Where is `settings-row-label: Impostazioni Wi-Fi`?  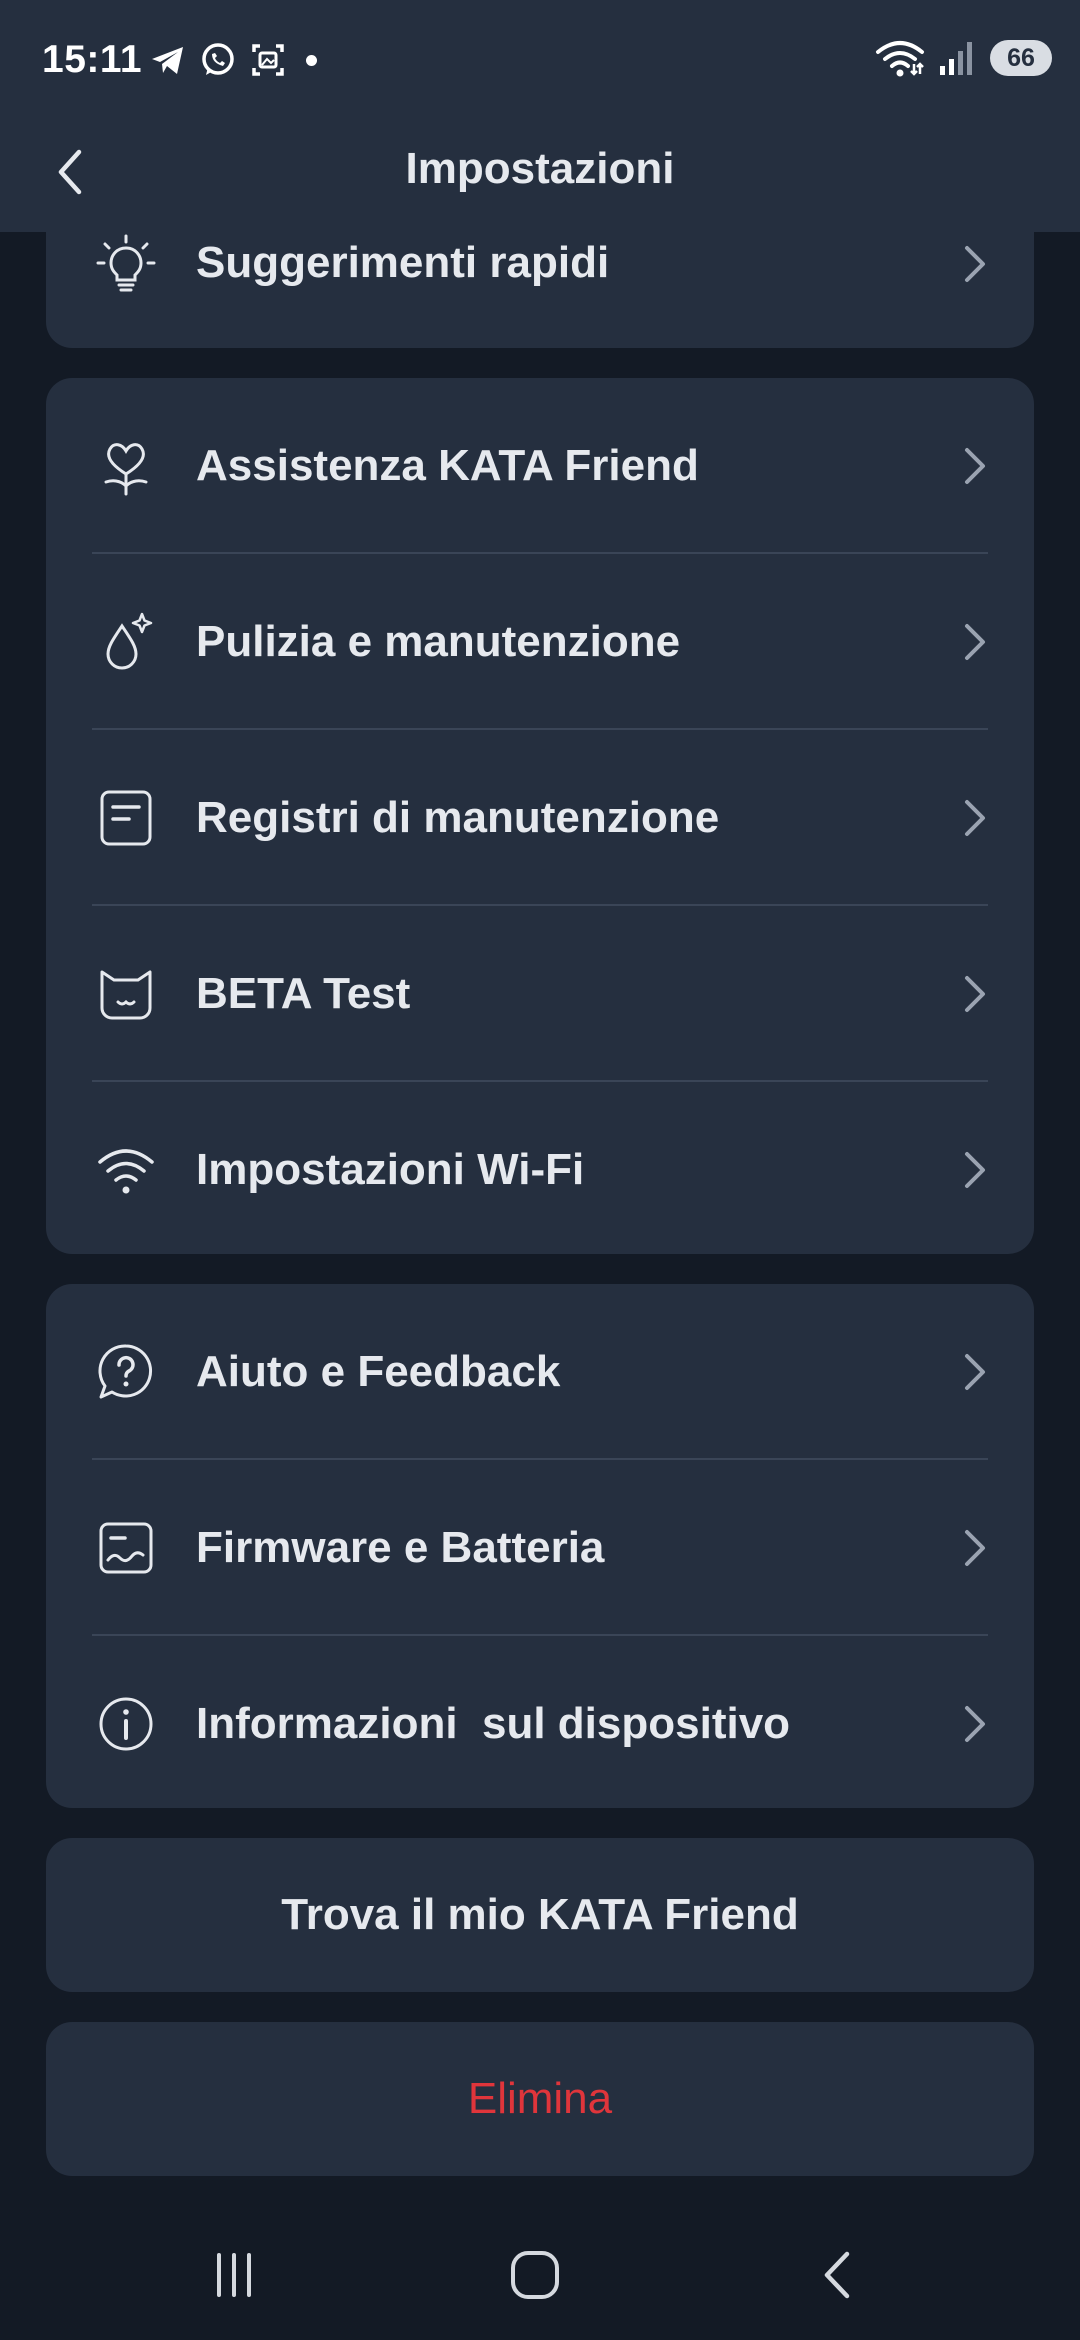 settings-row-label: Impostazioni Wi-Fi is located at coordinates (390, 1169).